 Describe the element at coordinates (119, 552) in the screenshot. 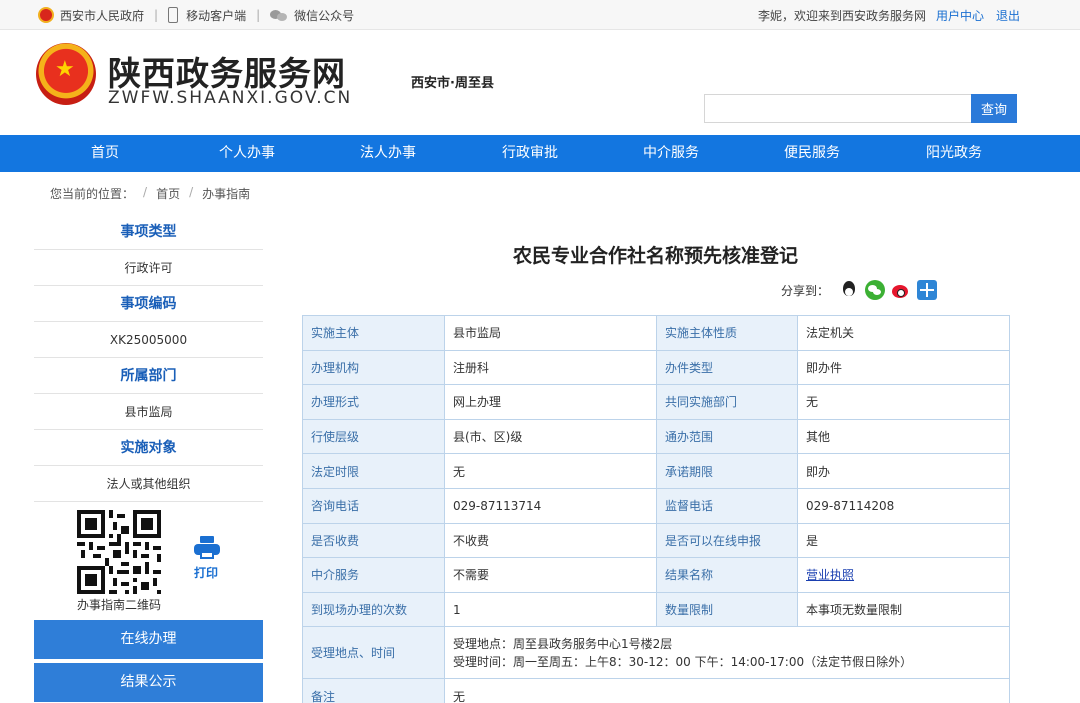

I see `qr-code-icon` at that location.